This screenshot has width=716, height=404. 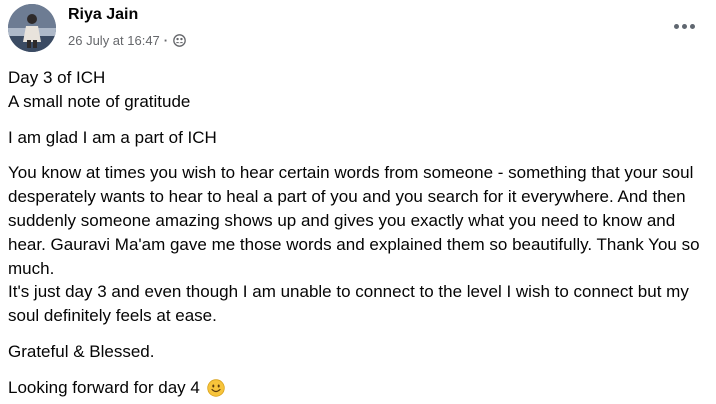 What do you see at coordinates (81, 351) in the screenshot?
I see `post-line-grateful: Grateful & Blessed.` at bounding box center [81, 351].